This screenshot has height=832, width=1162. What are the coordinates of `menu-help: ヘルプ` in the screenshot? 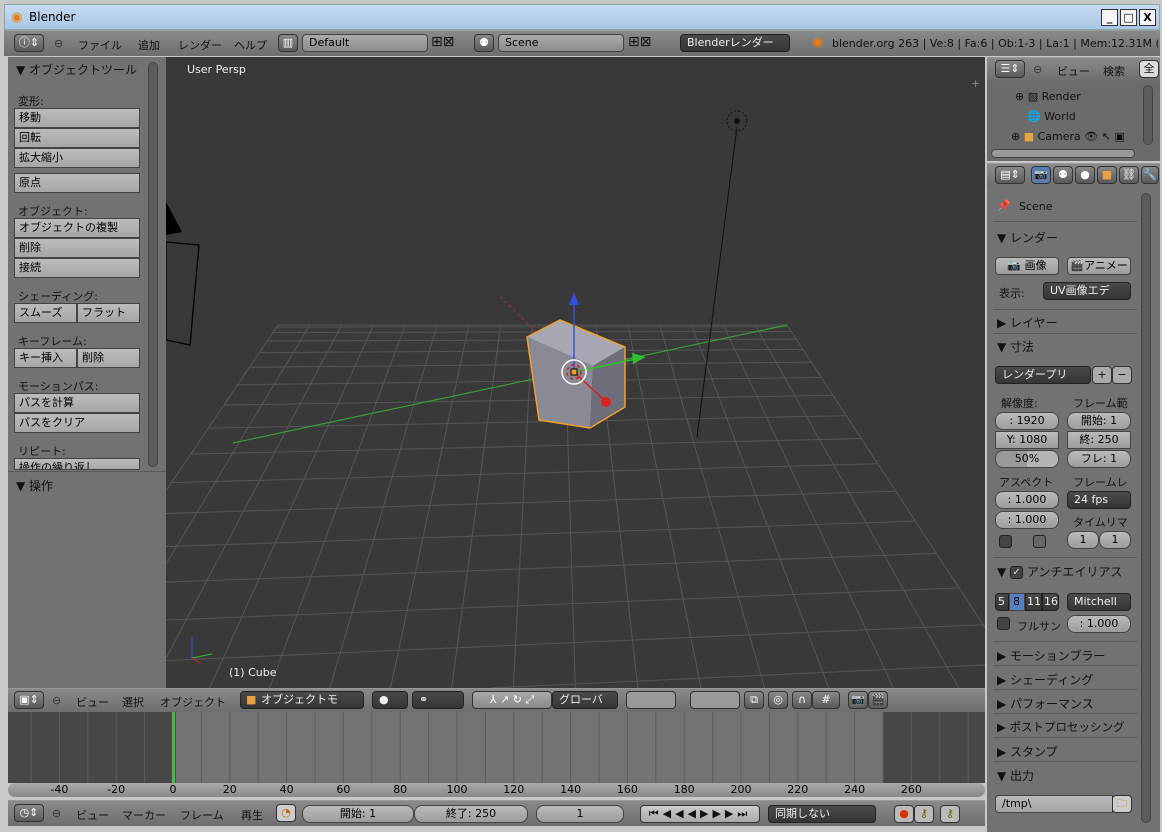 It's located at (250, 45).